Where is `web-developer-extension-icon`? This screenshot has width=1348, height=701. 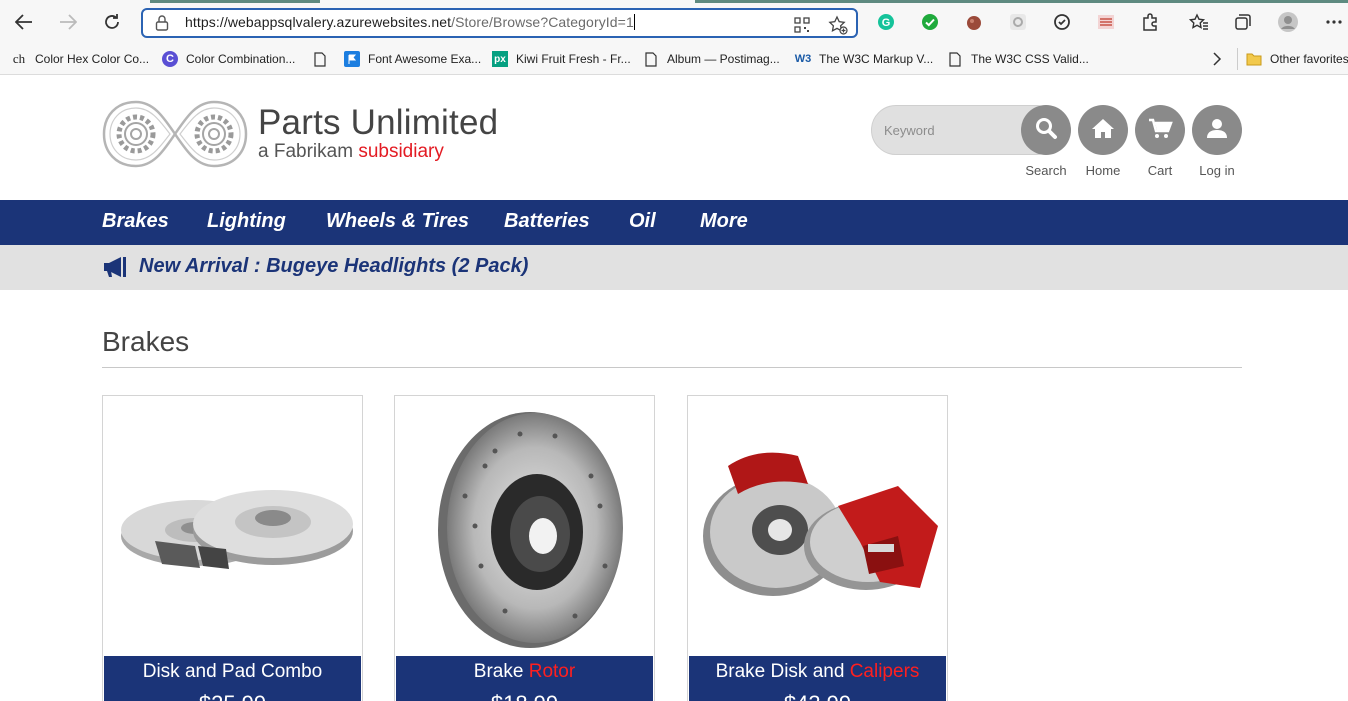 web-developer-extension-icon is located at coordinates (1106, 22).